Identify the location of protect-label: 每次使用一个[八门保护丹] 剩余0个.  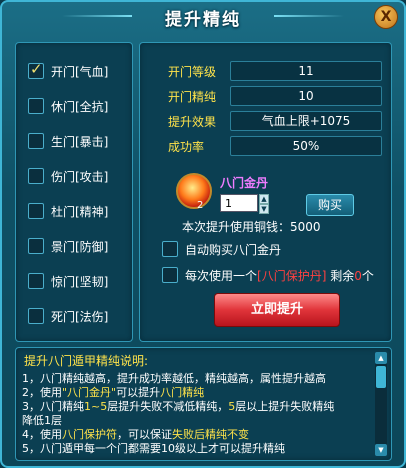
(279, 276).